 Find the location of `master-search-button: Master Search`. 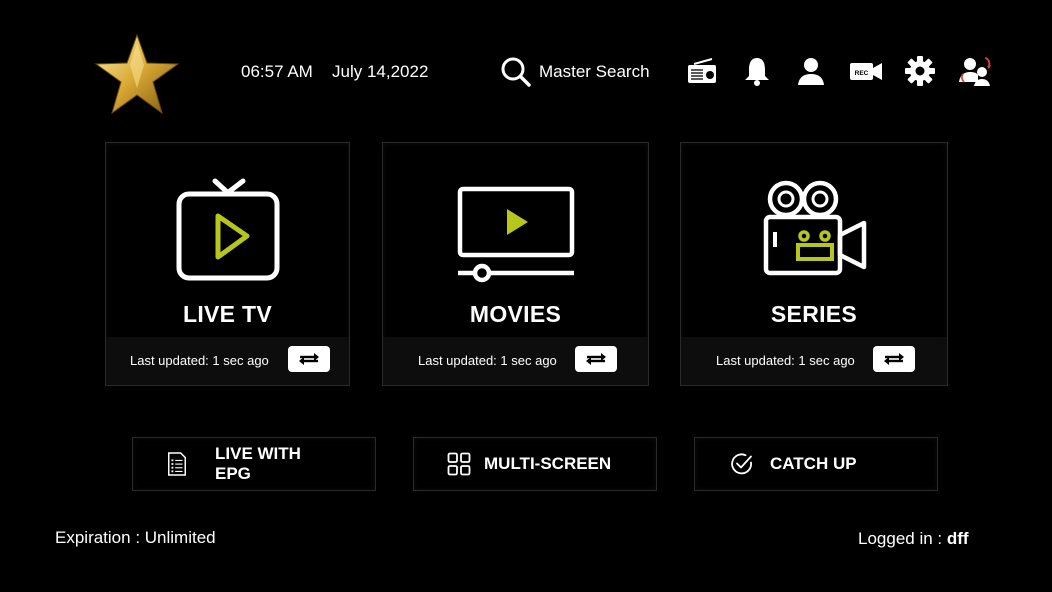

master-search-button: Master Search is located at coordinates (575, 72).